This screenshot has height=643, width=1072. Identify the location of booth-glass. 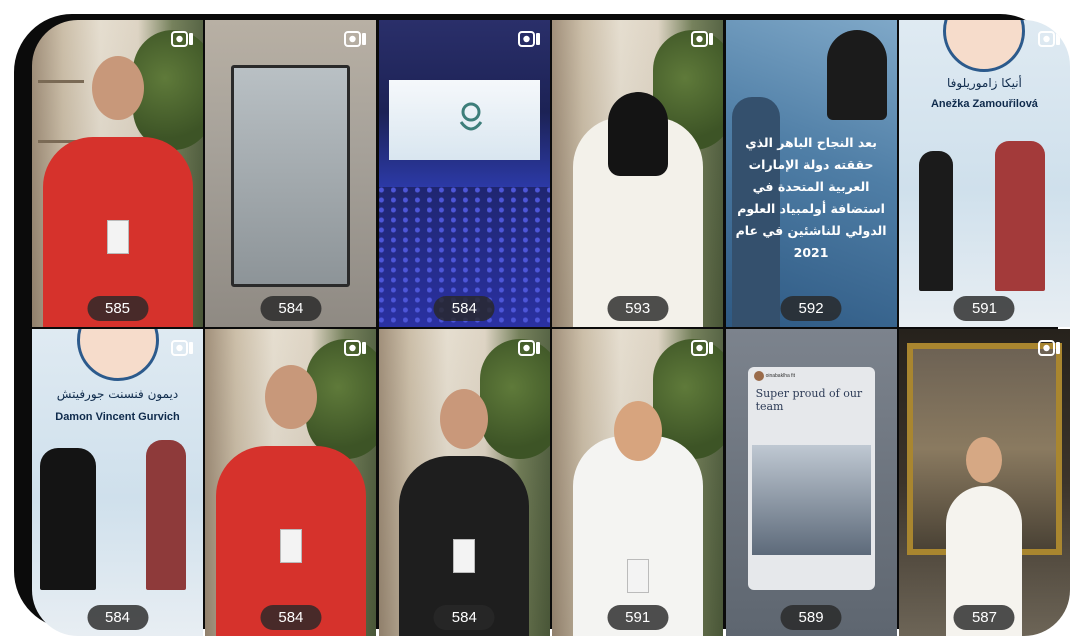
(291, 176).